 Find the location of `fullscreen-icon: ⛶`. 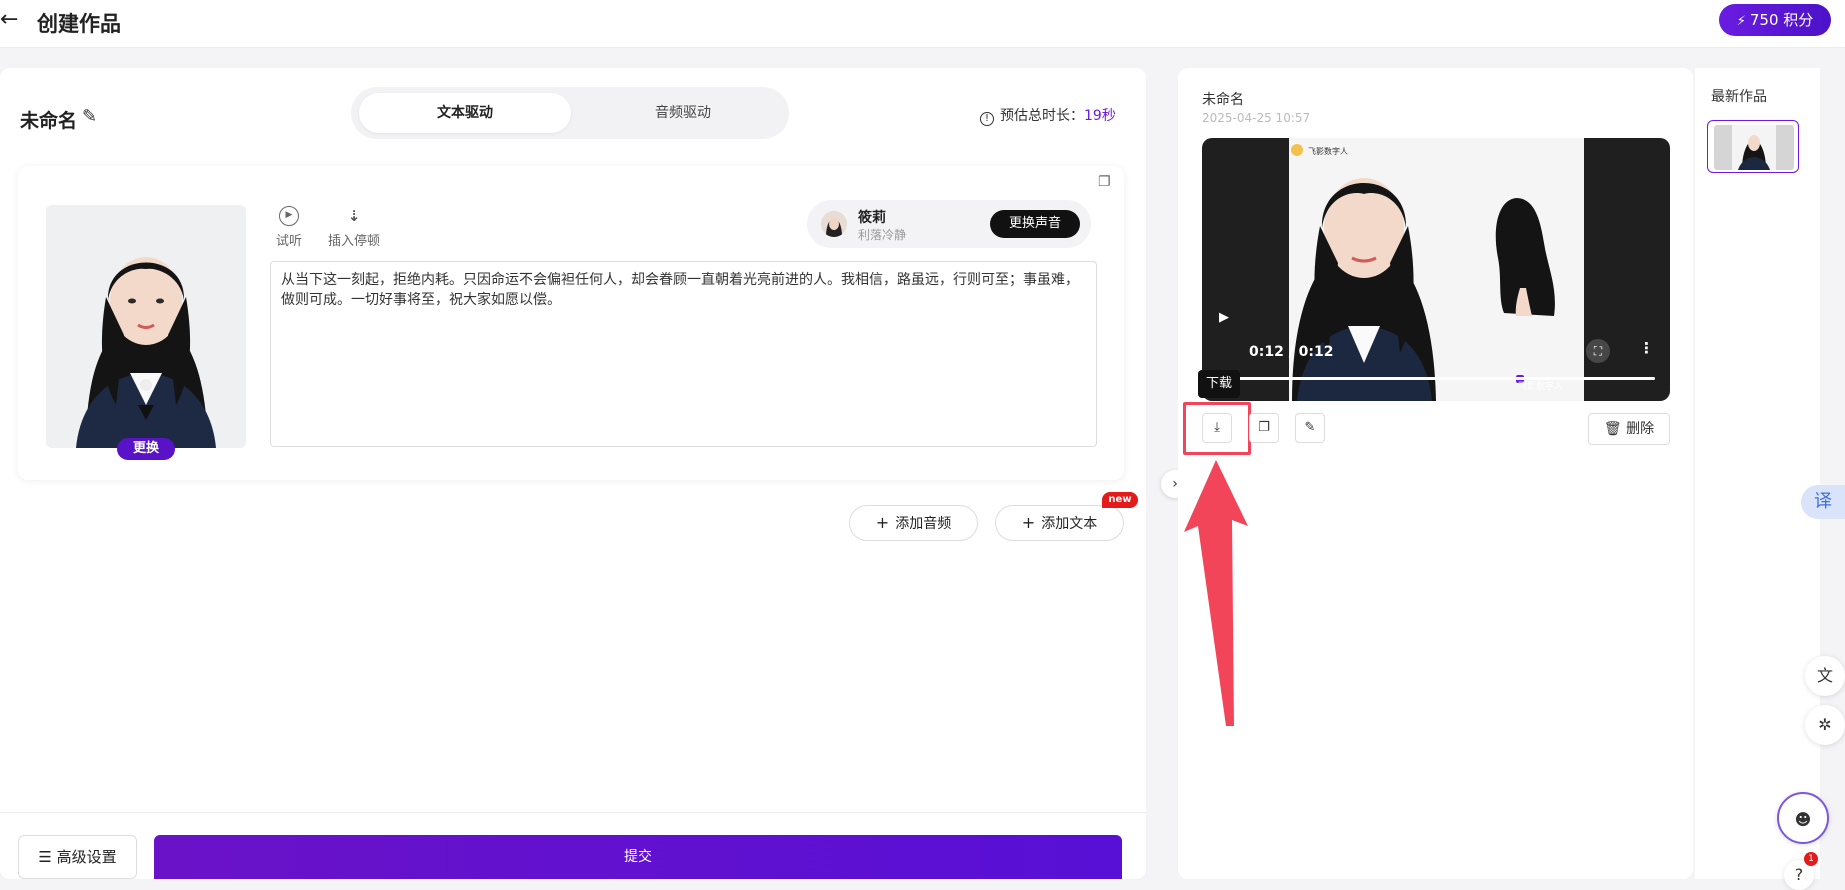

fullscreen-icon: ⛶ is located at coordinates (1598, 351).